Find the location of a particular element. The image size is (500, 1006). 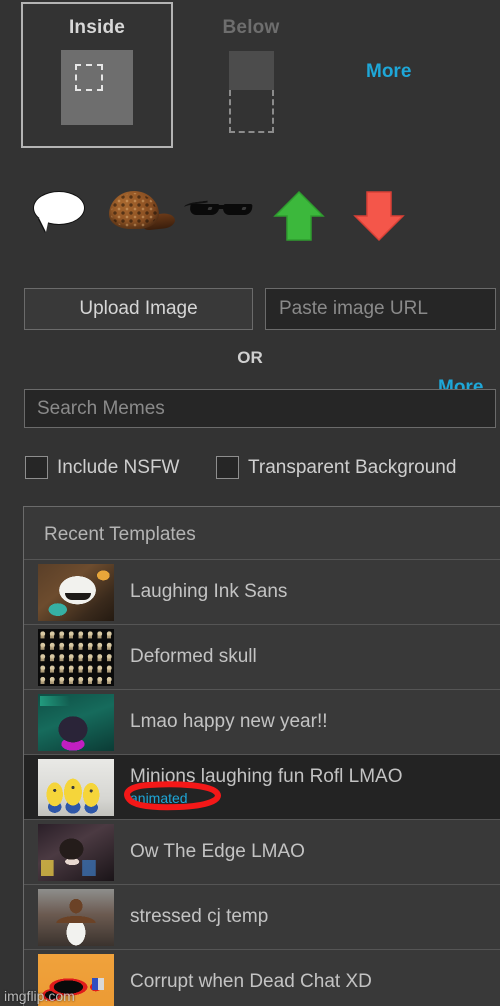

speech-bubble-sticker is located at coordinates (60, 211).